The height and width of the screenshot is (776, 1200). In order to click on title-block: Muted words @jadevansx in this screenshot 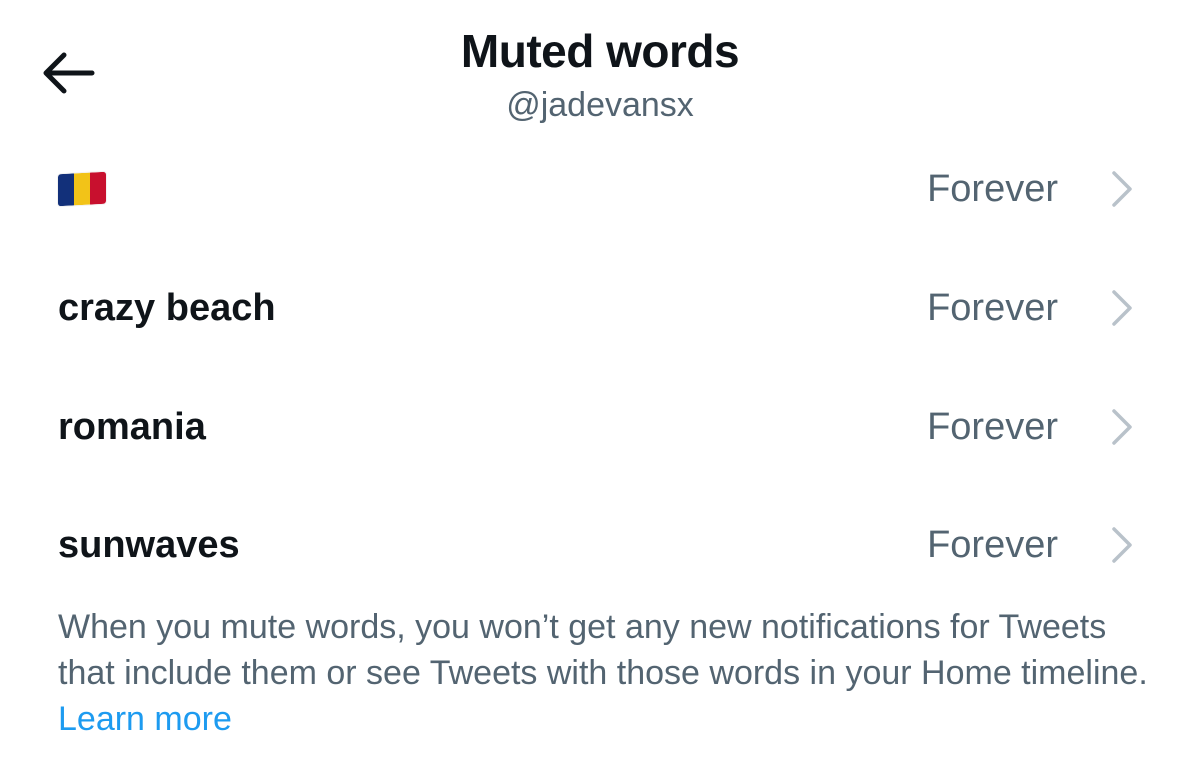, I will do `click(600, 74)`.